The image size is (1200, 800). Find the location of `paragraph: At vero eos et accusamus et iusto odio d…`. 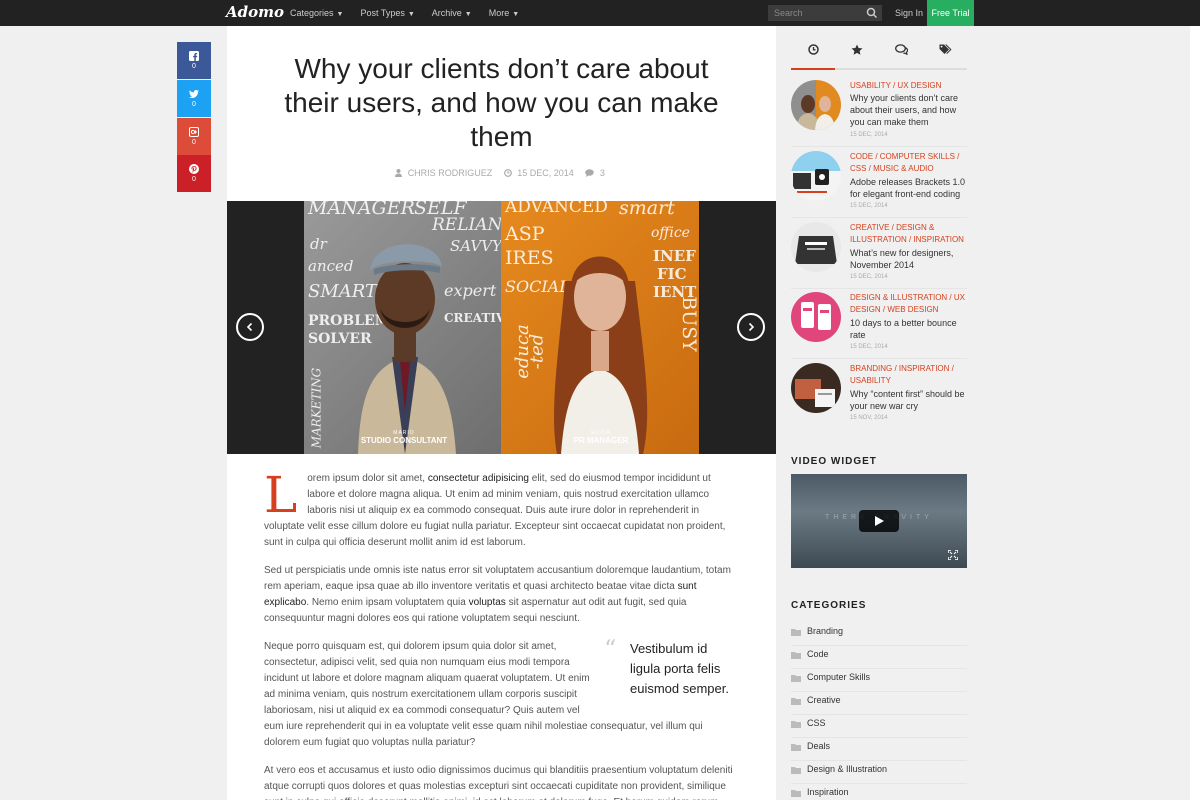

paragraph: At vero eos et accusamus et iusto odio d… is located at coordinates (498, 782).